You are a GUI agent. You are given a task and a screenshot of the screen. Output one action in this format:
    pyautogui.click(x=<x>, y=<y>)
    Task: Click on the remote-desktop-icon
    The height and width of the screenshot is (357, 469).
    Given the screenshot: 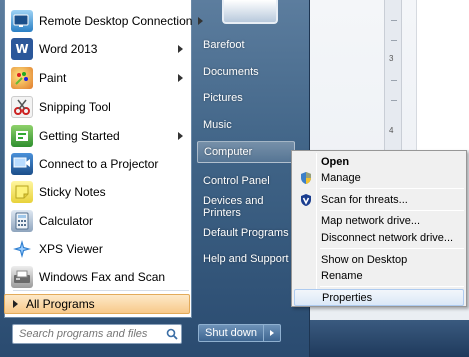 What is the action you would take?
    pyautogui.click(x=22, y=20)
    